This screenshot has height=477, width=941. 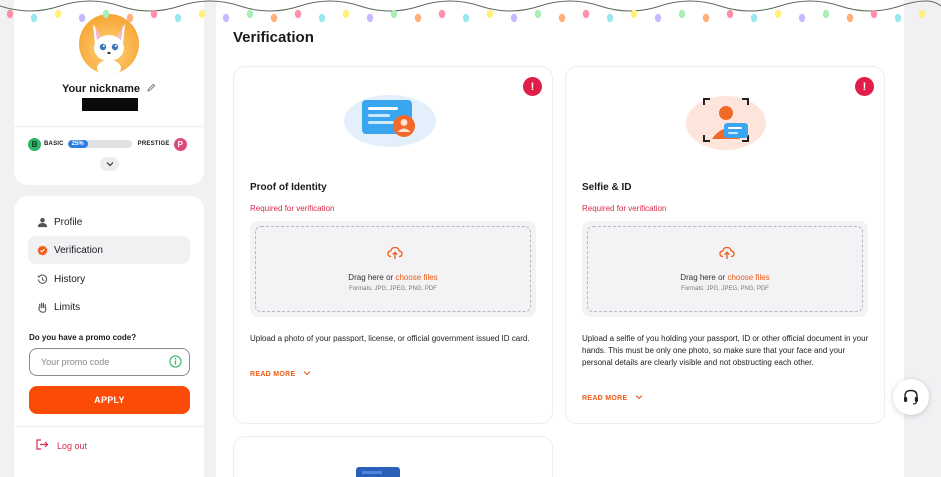 I want to click on history-icon, so click(x=42, y=279).